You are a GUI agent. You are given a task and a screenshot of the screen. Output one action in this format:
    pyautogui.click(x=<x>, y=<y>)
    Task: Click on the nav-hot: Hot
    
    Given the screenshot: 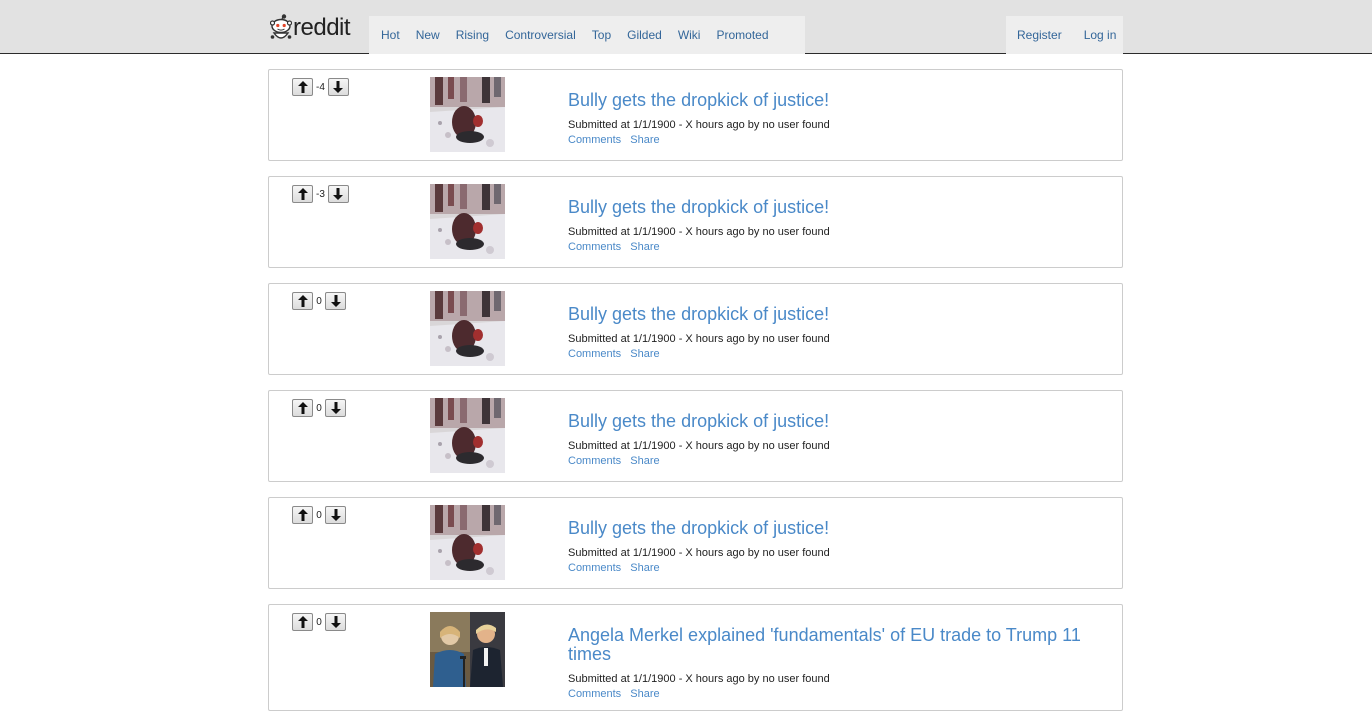 What is the action you would take?
    pyautogui.click(x=390, y=35)
    